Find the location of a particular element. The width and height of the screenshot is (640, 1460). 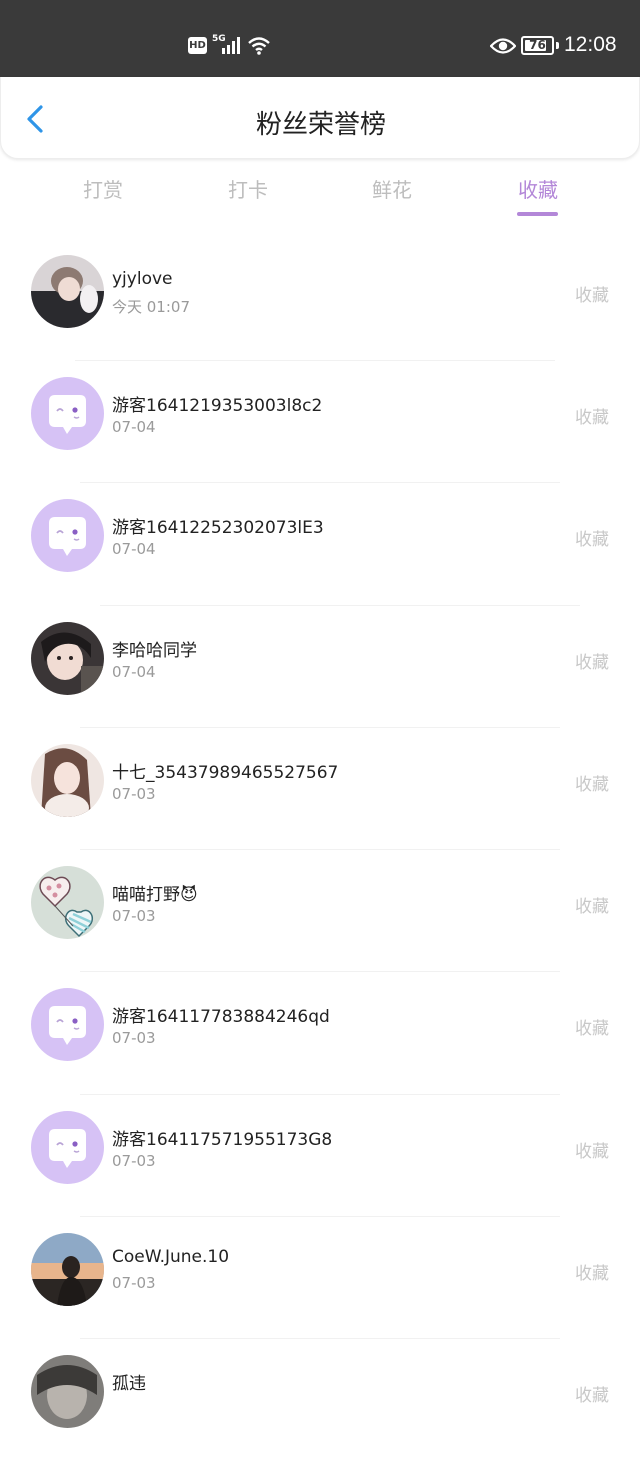

fan-name: 喵喵打野😈 is located at coordinates (155, 895).